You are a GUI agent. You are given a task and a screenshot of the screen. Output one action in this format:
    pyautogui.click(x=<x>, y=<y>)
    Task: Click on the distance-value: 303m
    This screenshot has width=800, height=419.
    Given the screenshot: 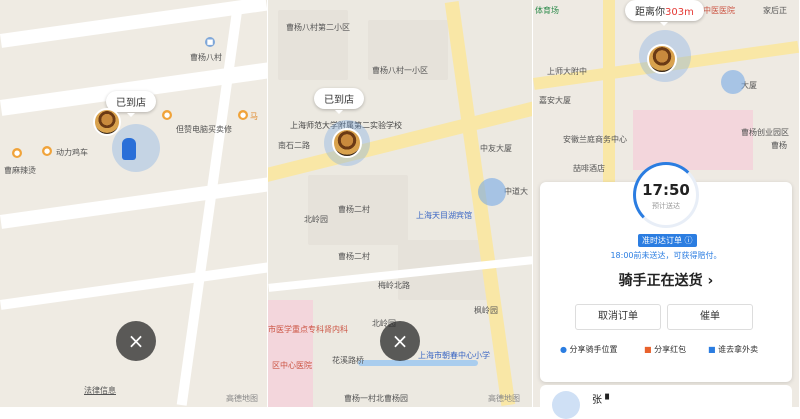 What is the action you would take?
    pyautogui.click(x=679, y=12)
    